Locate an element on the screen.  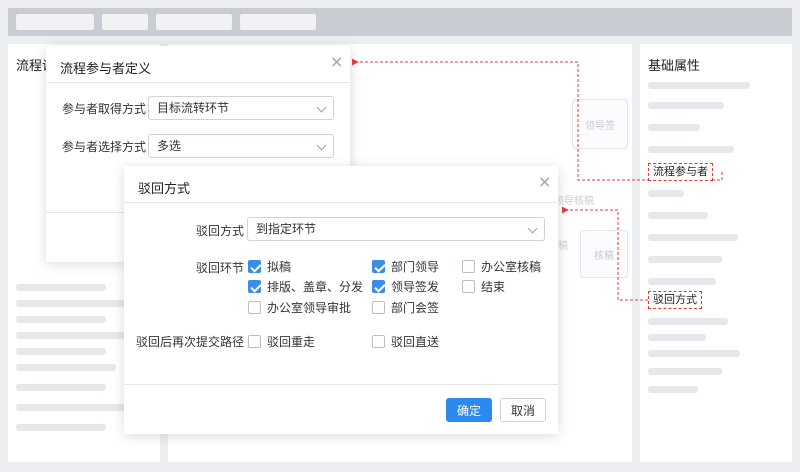
callout-participants: 流程参与者 is located at coordinates (680, 172).